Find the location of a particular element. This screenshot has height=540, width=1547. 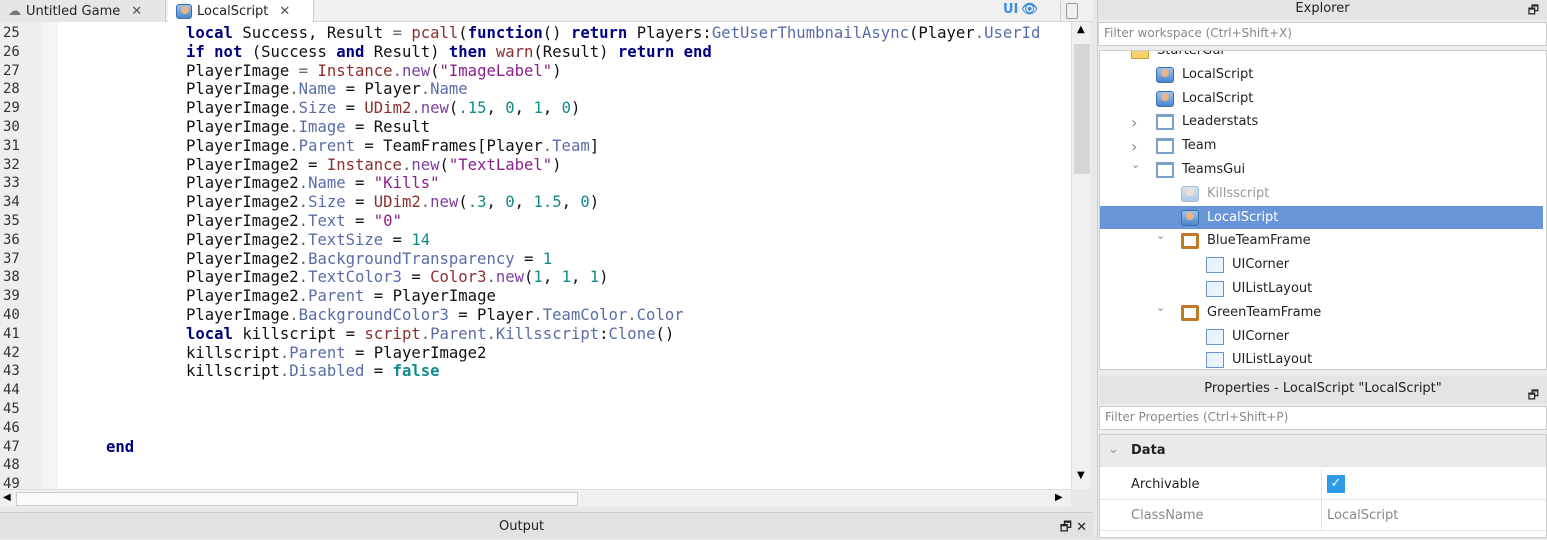

code-token: 1.5 is located at coordinates (547, 202).